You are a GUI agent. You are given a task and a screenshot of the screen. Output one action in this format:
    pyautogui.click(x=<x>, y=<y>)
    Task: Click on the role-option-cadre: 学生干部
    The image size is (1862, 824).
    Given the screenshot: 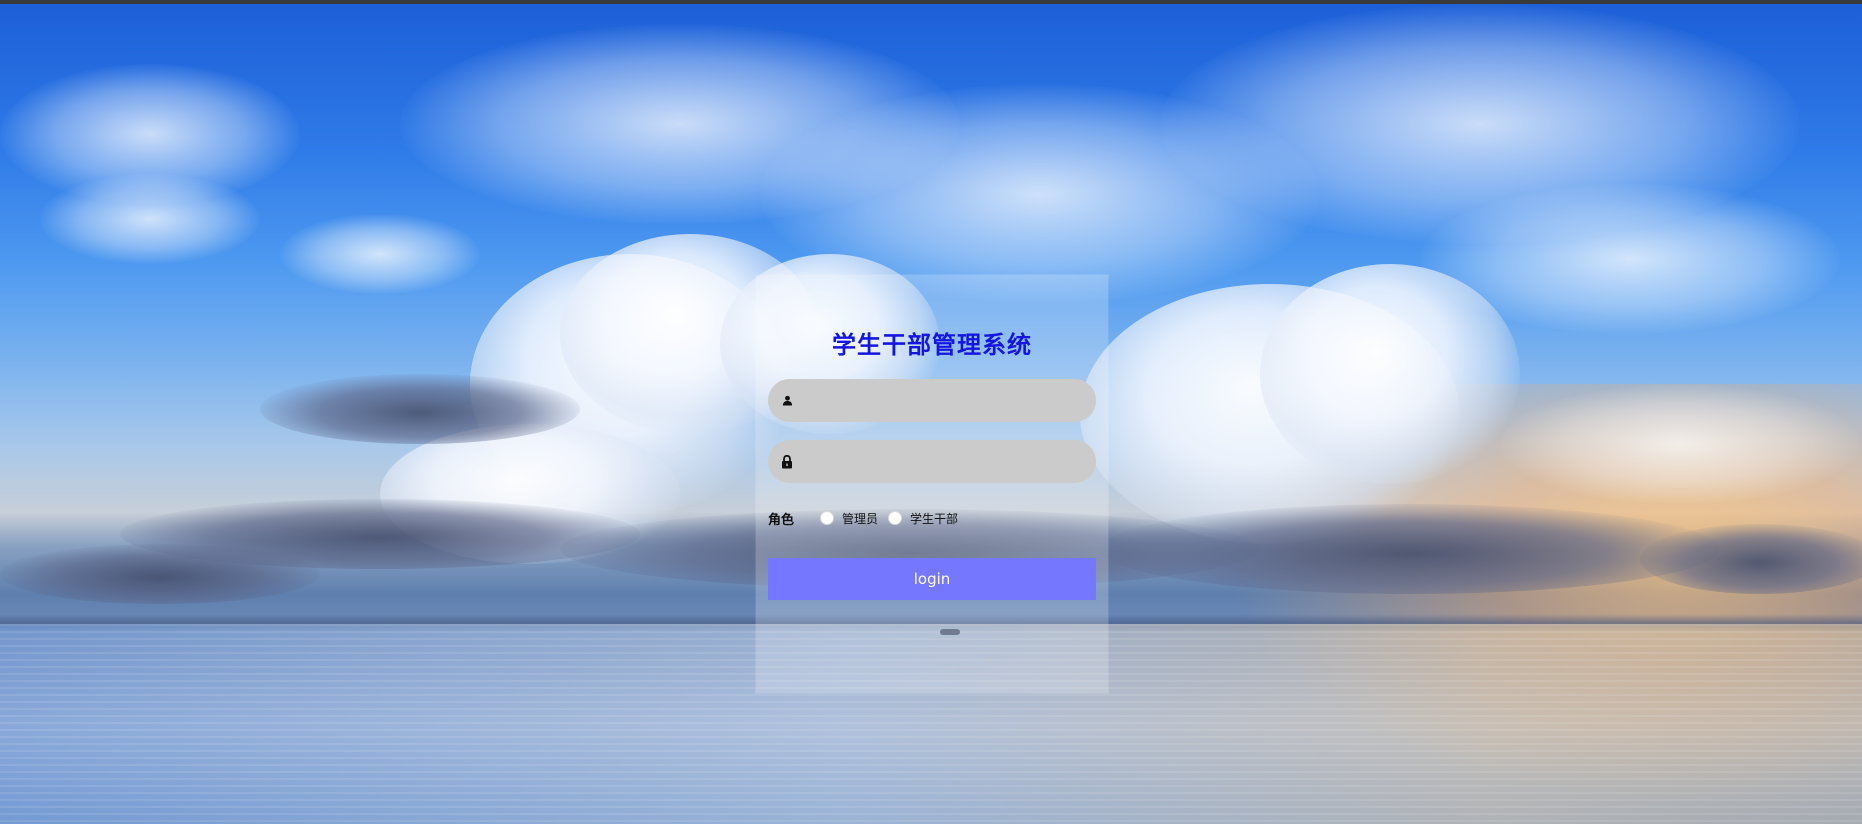 What is the action you would take?
    pyautogui.click(x=925, y=518)
    